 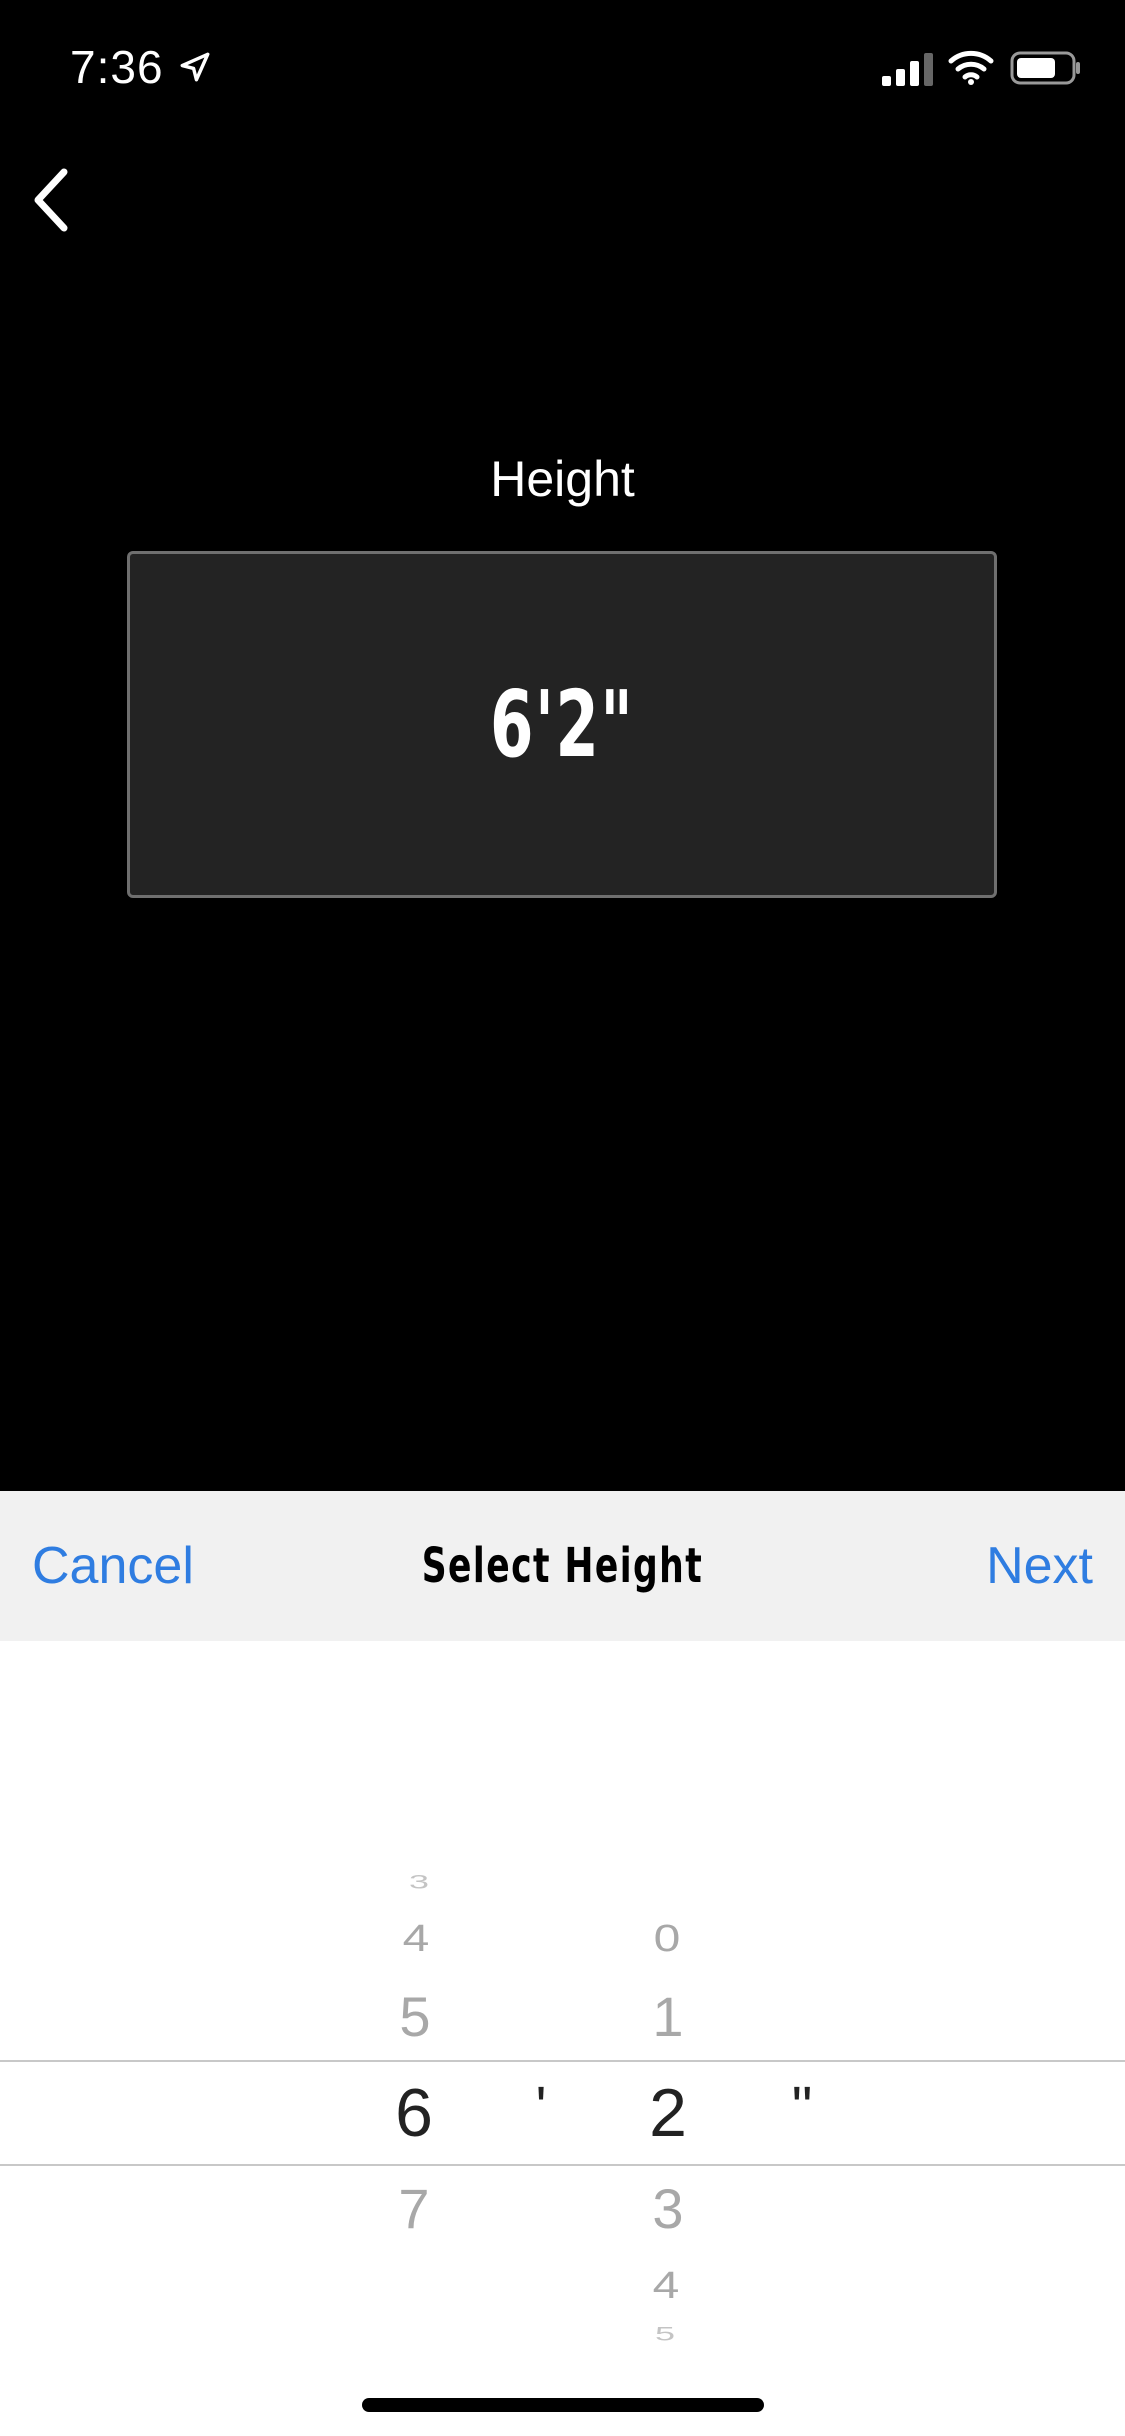 What do you see at coordinates (117, 67) in the screenshot?
I see `status-time: 7:36` at bounding box center [117, 67].